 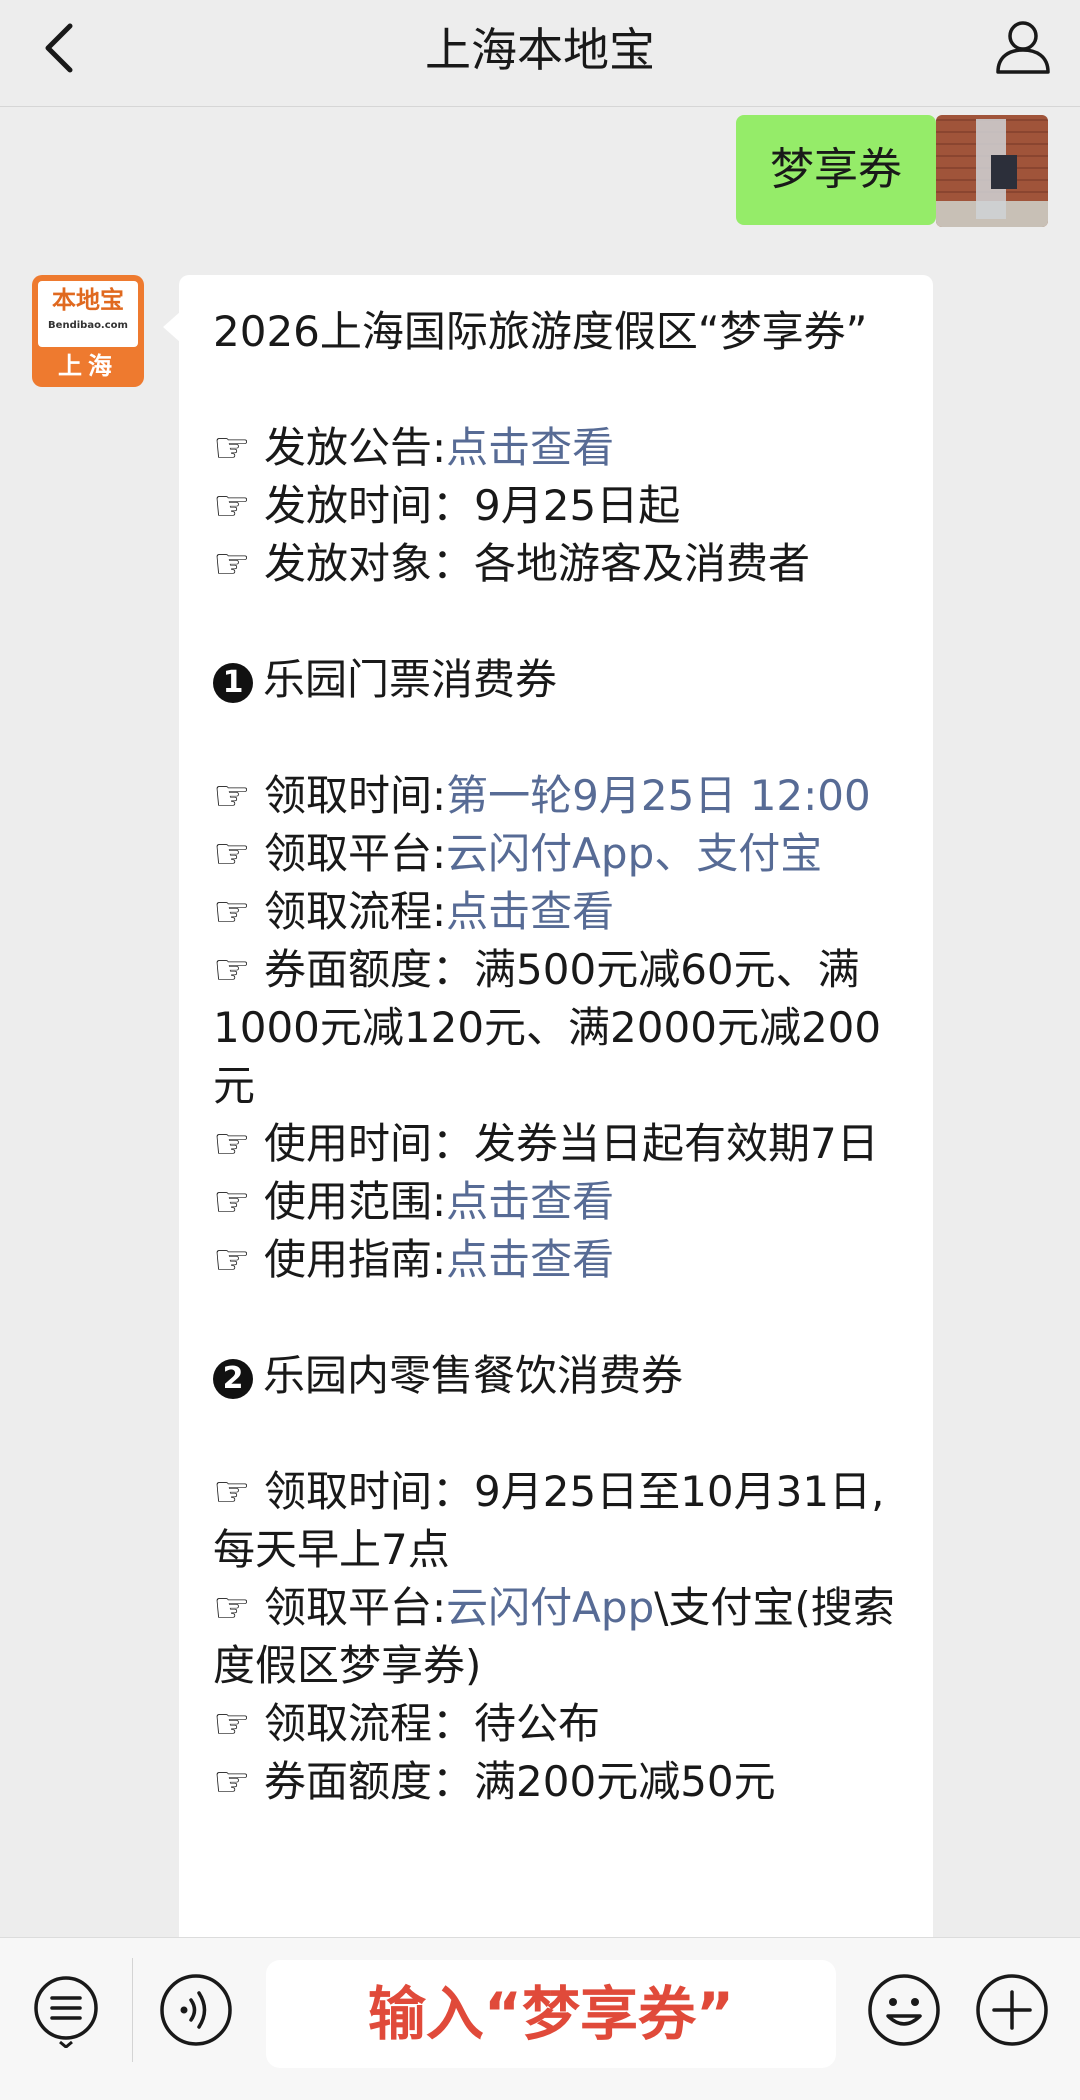 I want to click on intro-link: 点击查看, so click(x=530, y=447).